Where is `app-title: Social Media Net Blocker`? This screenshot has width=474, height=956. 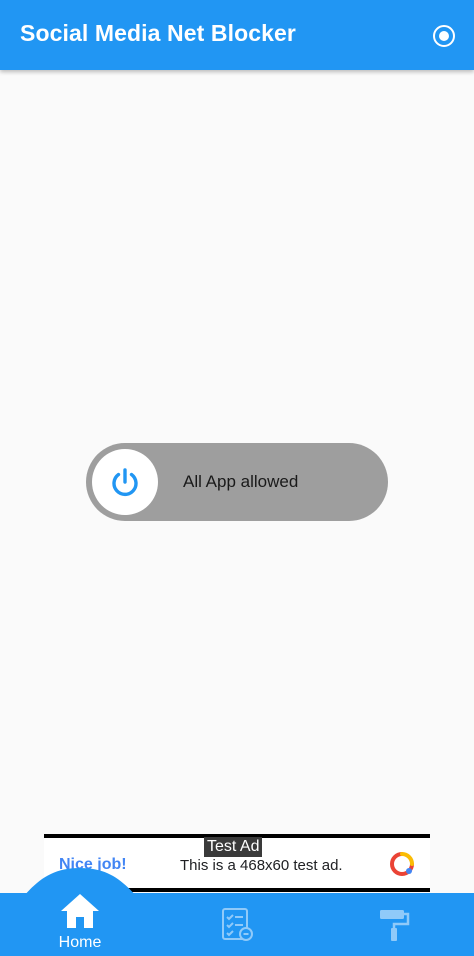 app-title: Social Media Net Blocker is located at coordinates (158, 33).